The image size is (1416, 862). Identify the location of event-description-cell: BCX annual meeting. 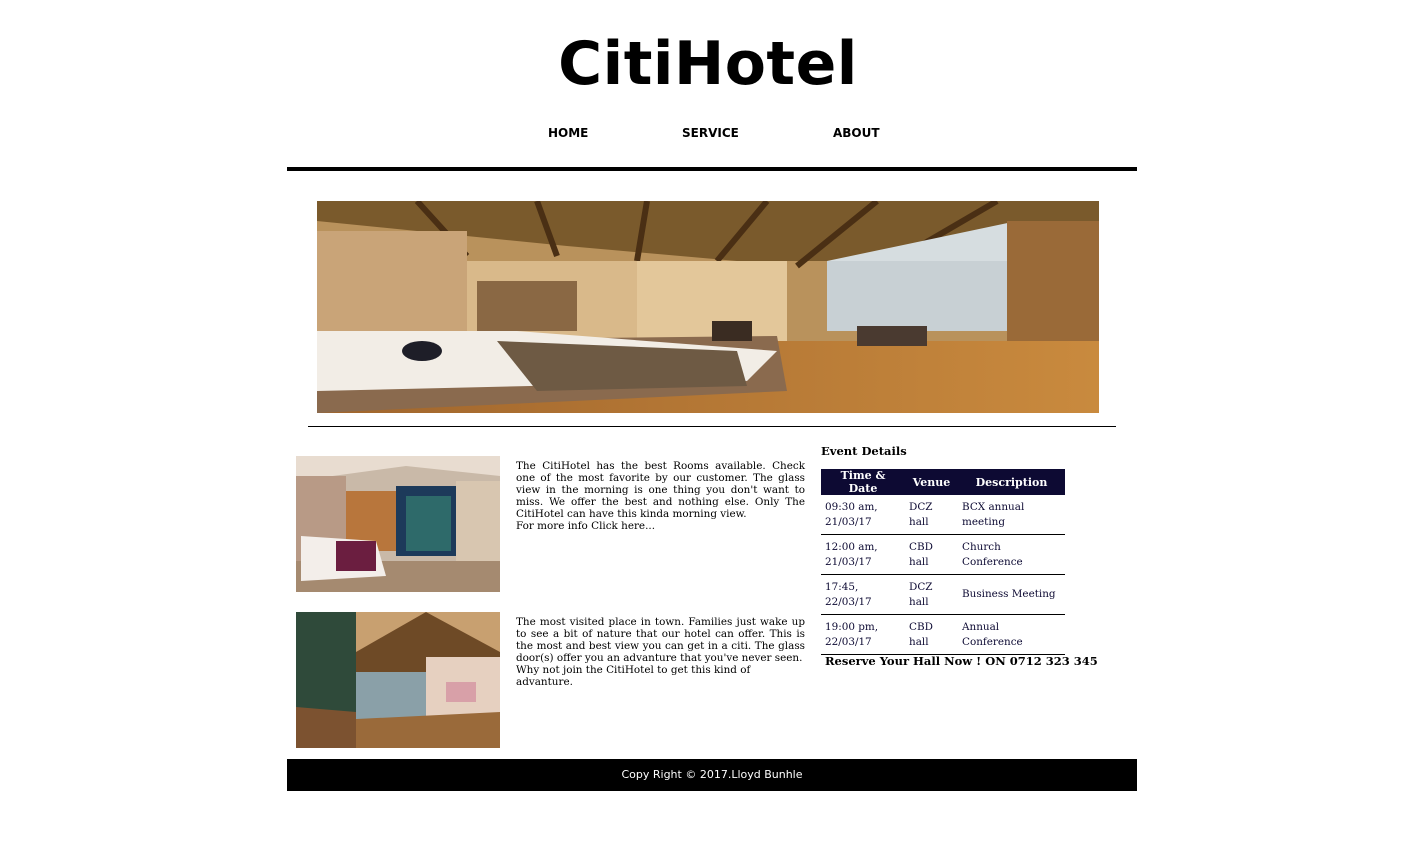
(1011, 515).